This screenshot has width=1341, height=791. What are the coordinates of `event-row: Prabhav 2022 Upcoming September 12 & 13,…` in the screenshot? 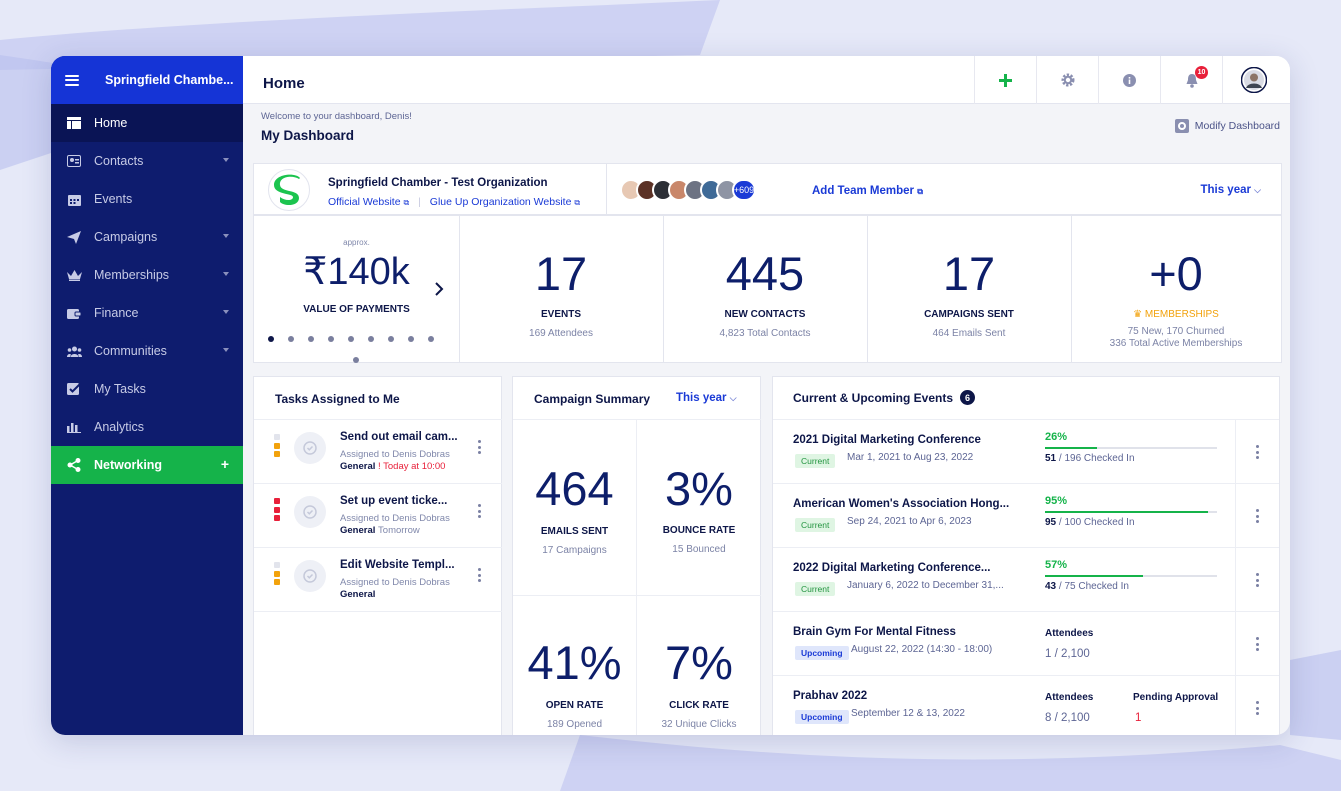 It's located at (1026, 705).